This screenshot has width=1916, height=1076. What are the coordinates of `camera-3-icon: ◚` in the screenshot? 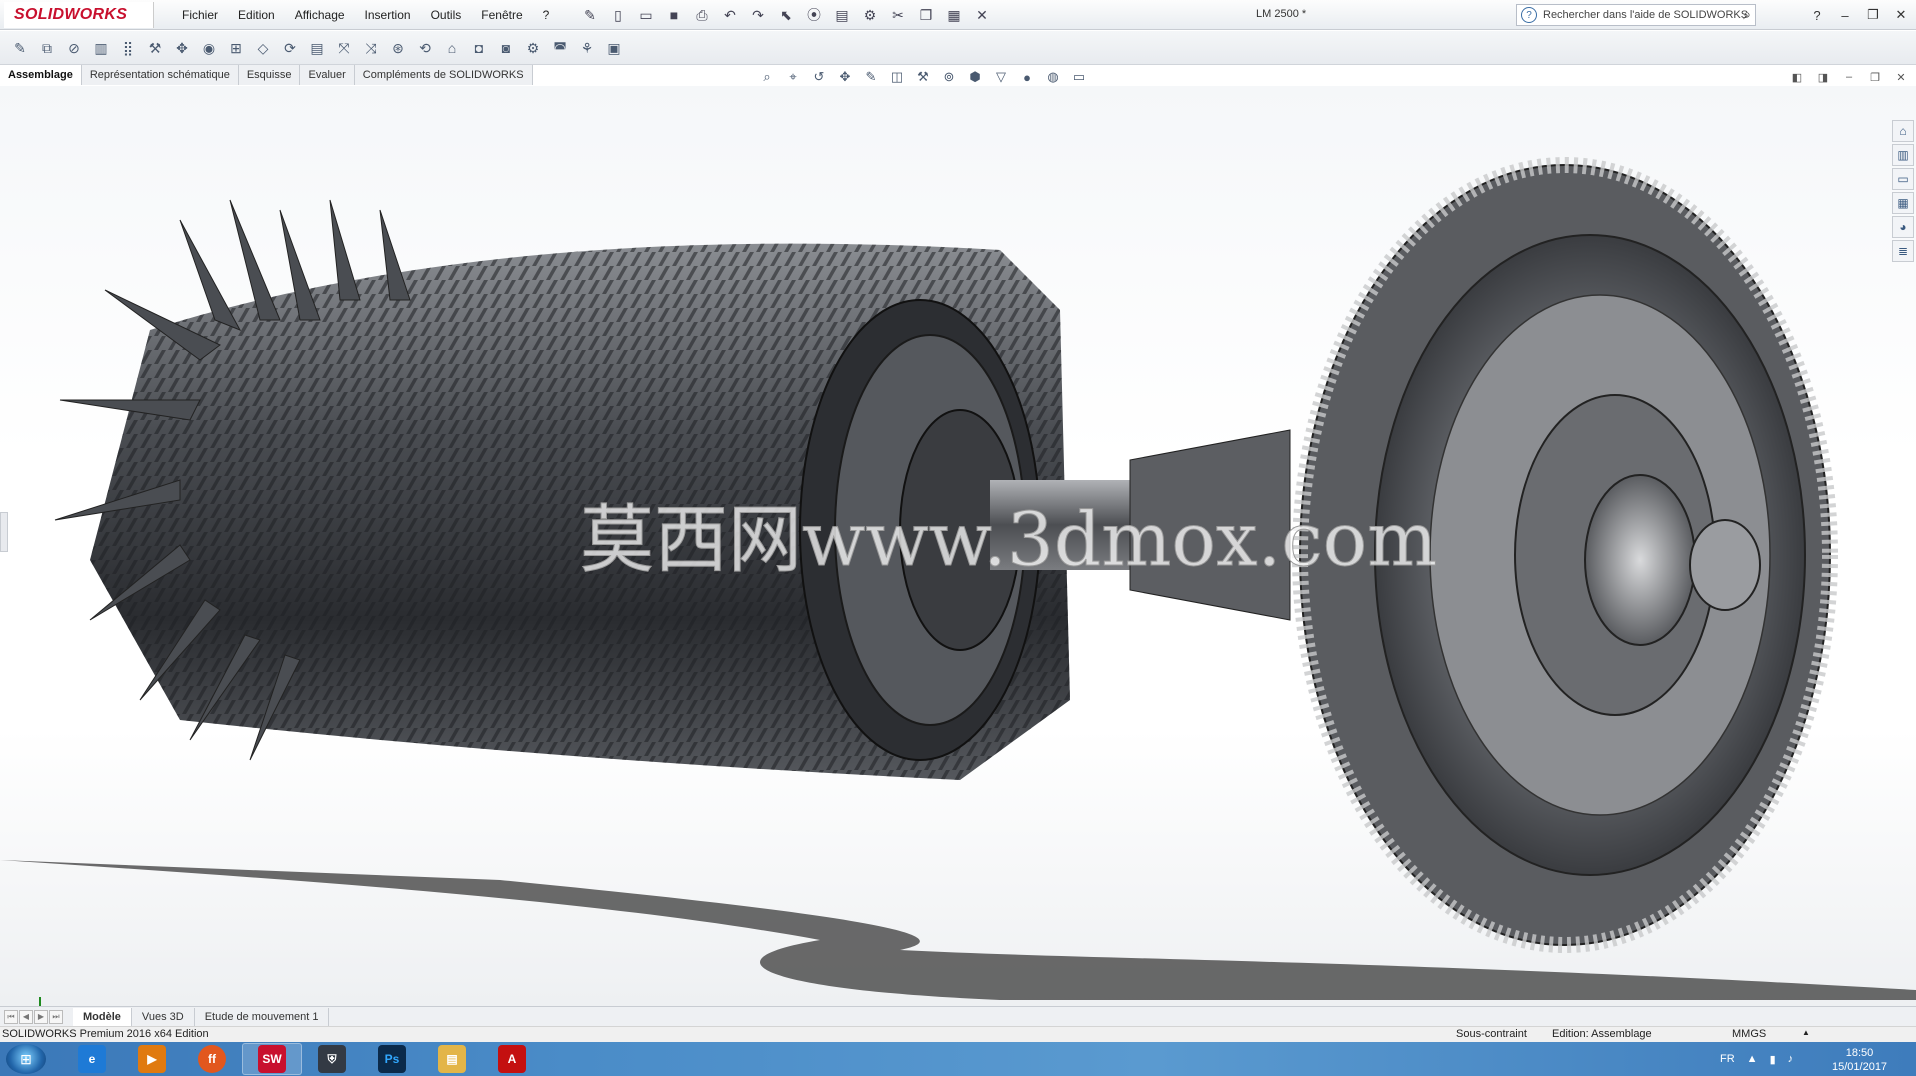 It's located at (560, 48).